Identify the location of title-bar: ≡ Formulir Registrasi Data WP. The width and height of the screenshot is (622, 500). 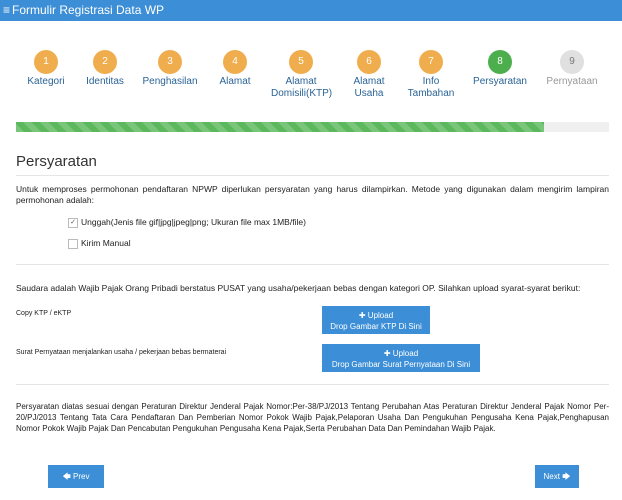
(311, 10).